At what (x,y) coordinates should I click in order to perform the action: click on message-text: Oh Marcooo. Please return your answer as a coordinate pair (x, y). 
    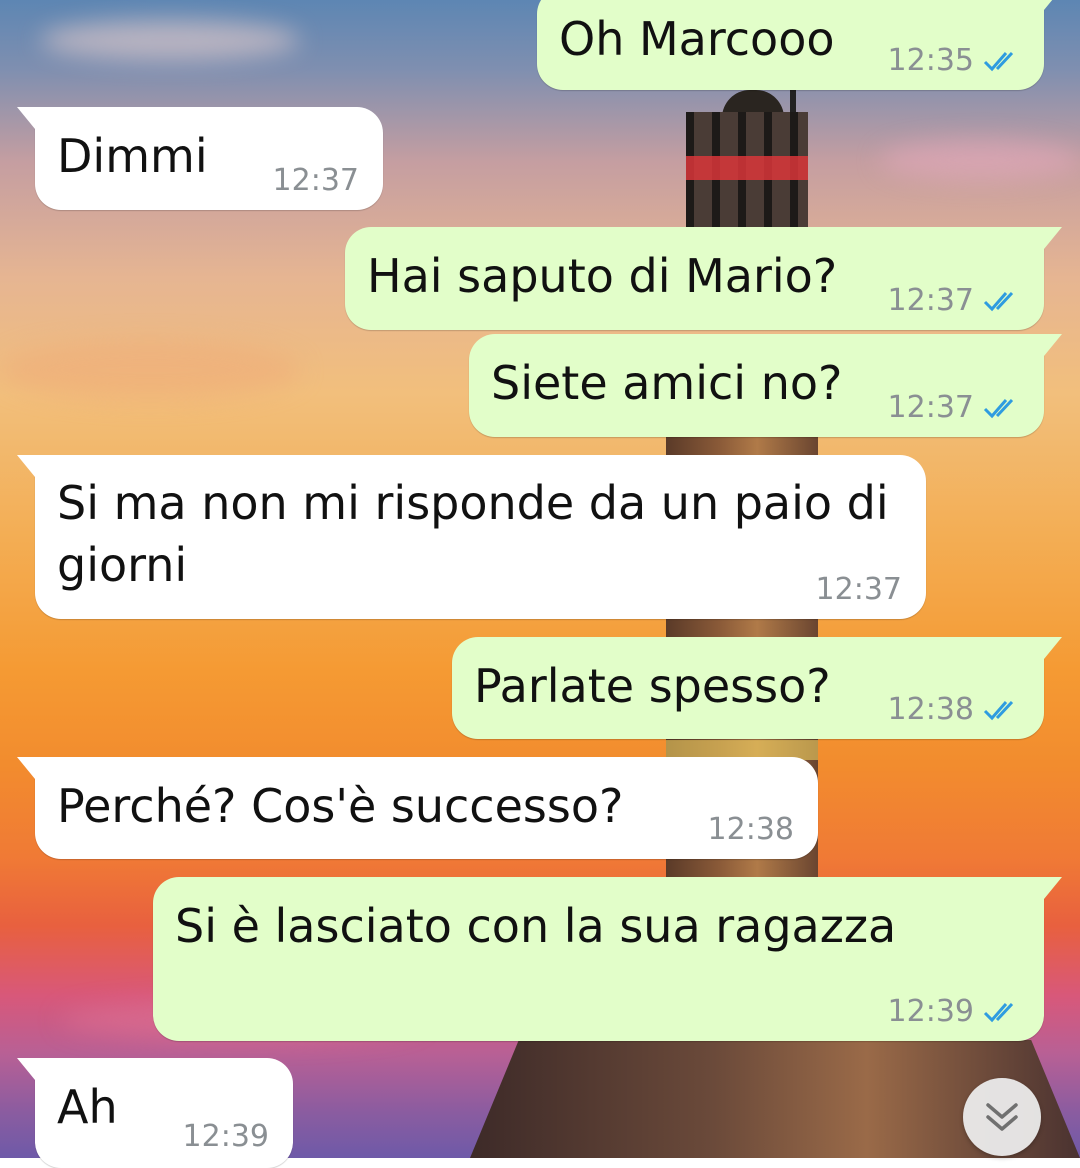
    Looking at the image, I should click on (697, 39).